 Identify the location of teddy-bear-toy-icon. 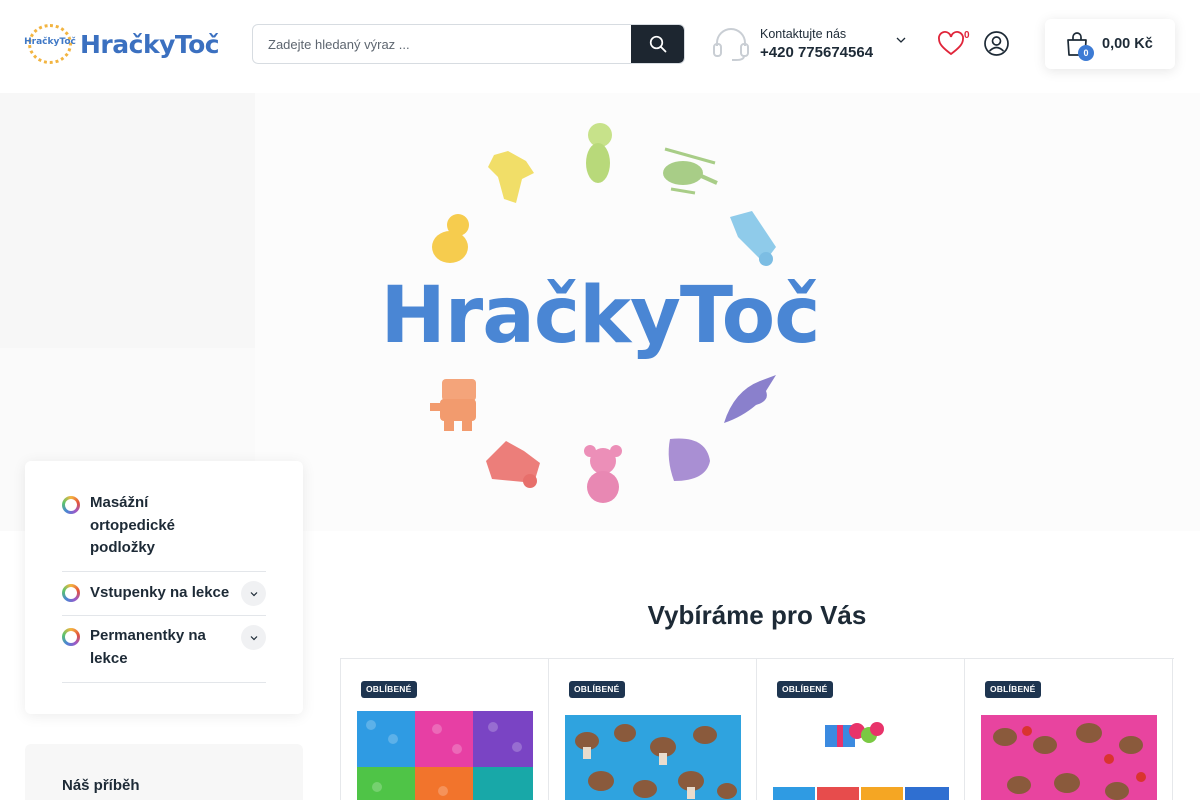
(603, 474).